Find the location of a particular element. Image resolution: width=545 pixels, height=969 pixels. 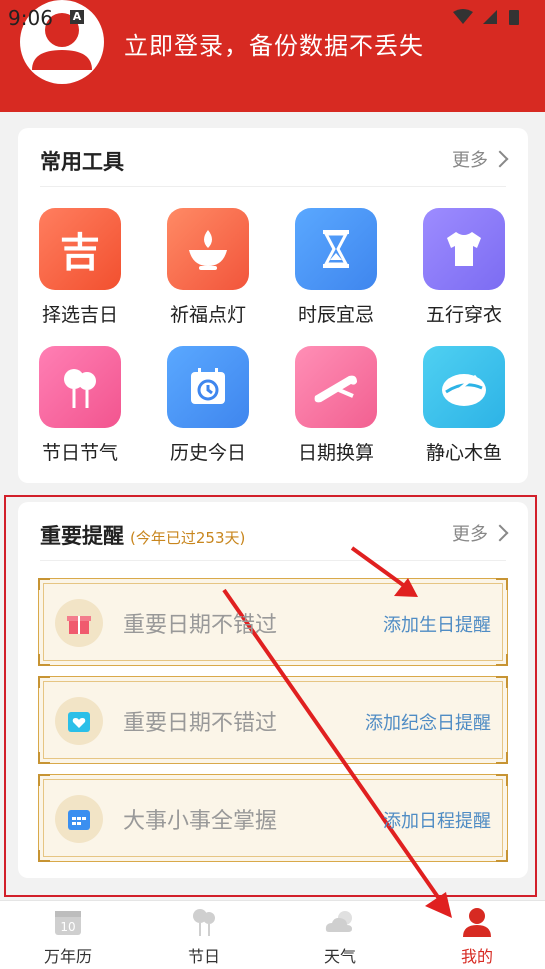

tools-title: 常用工具 is located at coordinates (82, 162).